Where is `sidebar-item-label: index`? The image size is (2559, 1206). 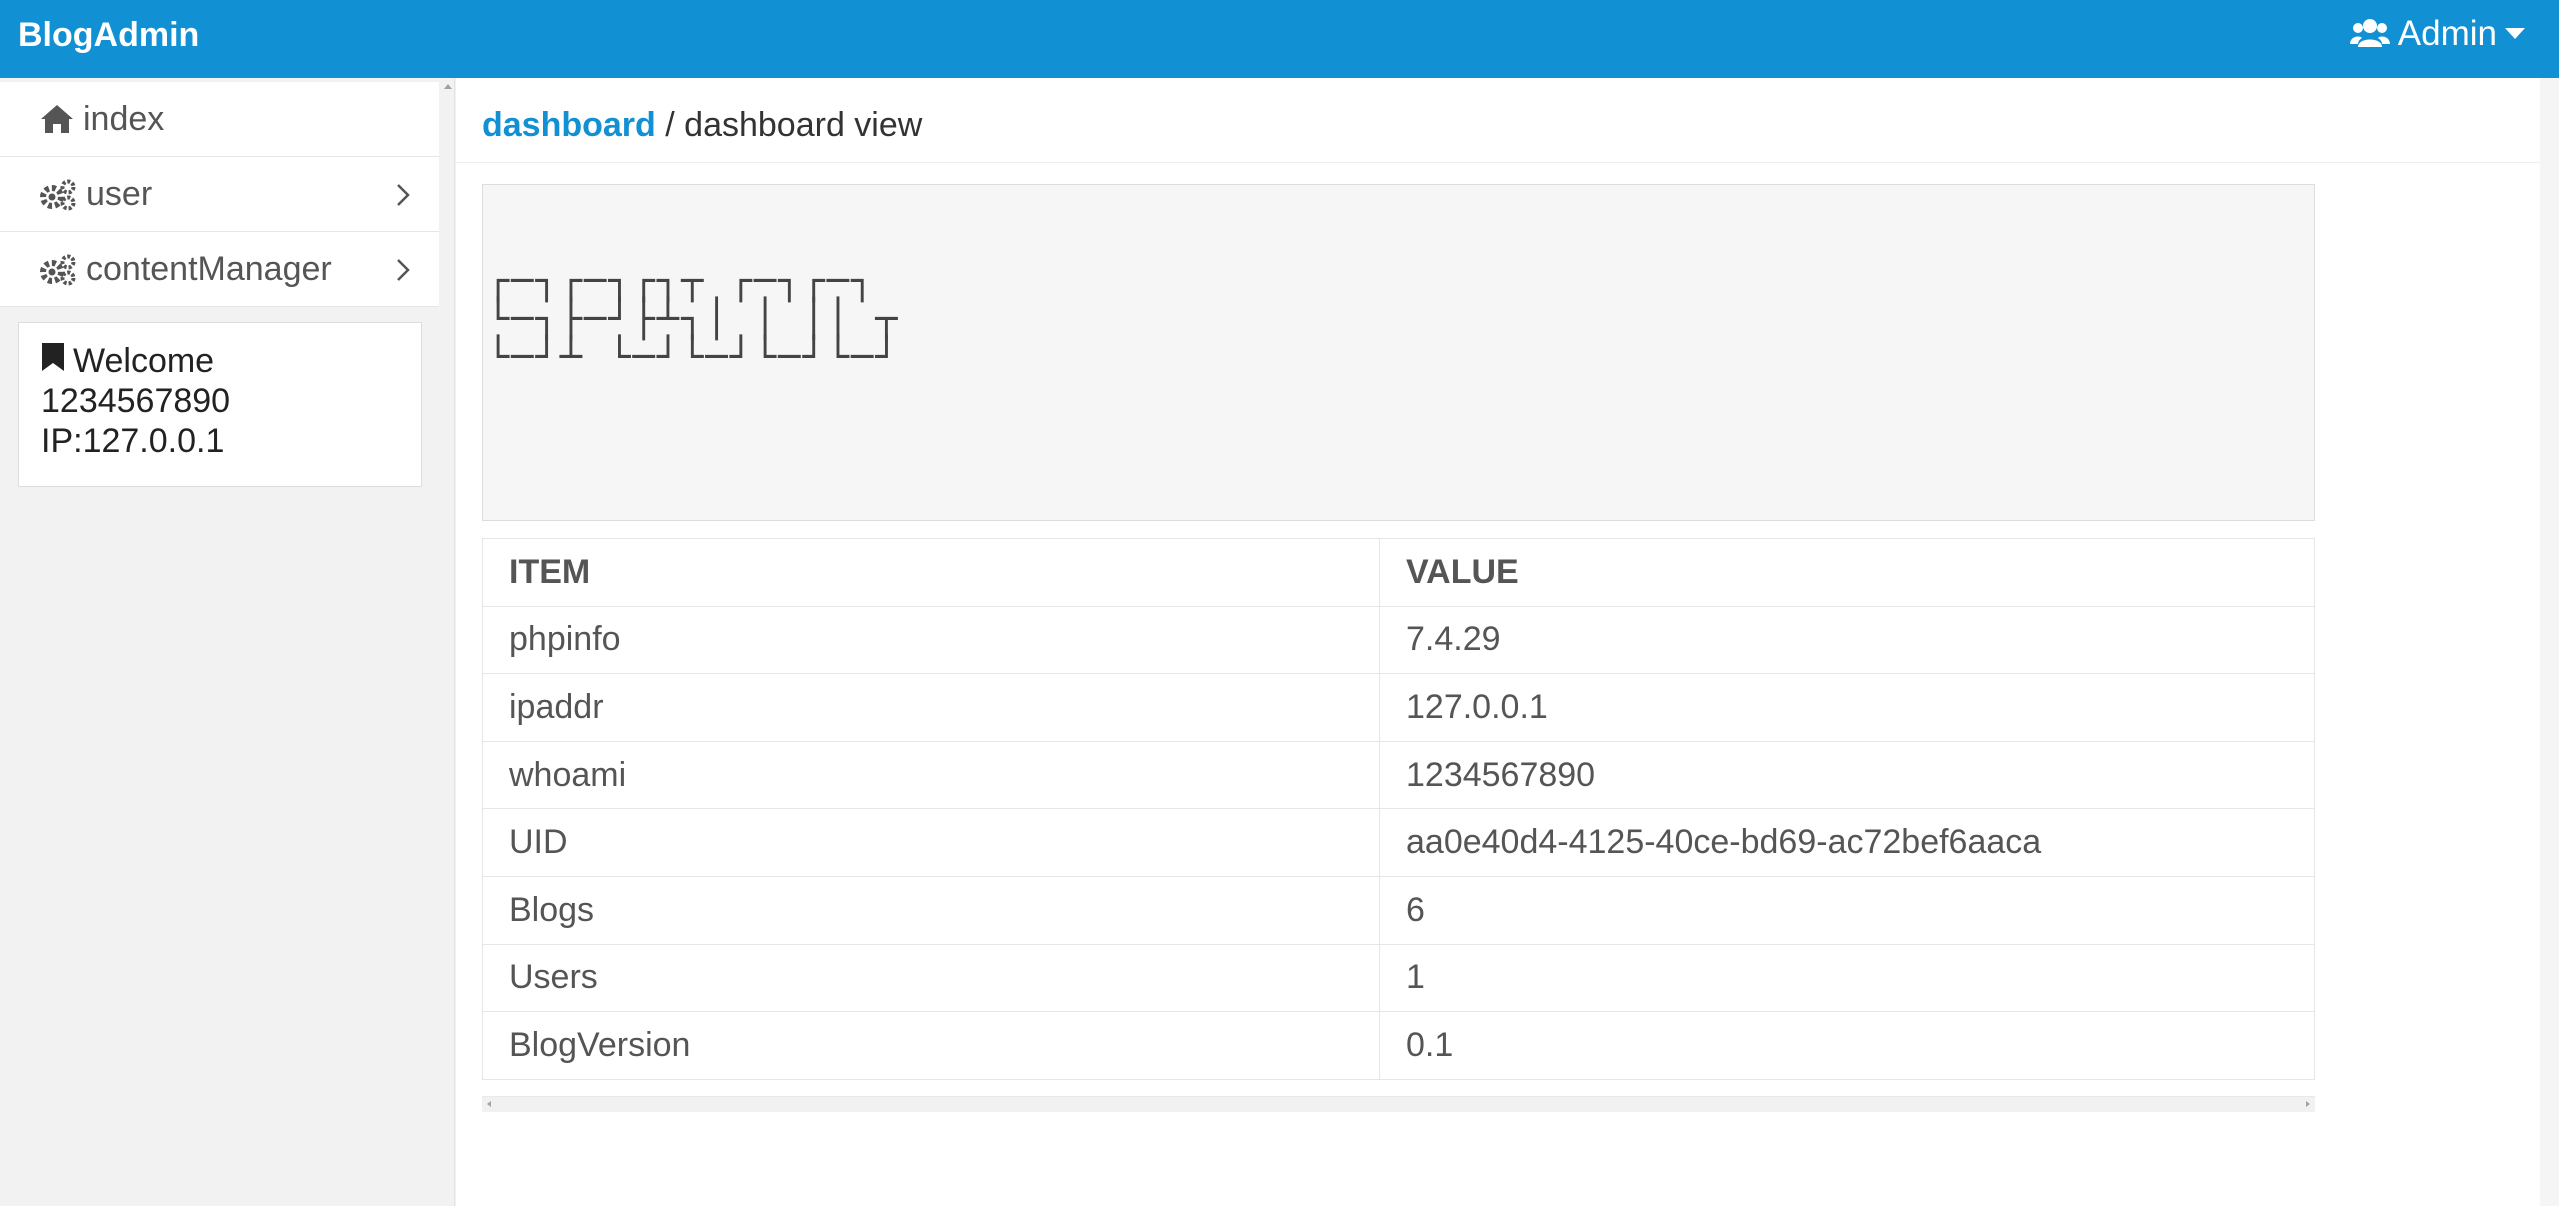
sidebar-item-label: index is located at coordinates (124, 118).